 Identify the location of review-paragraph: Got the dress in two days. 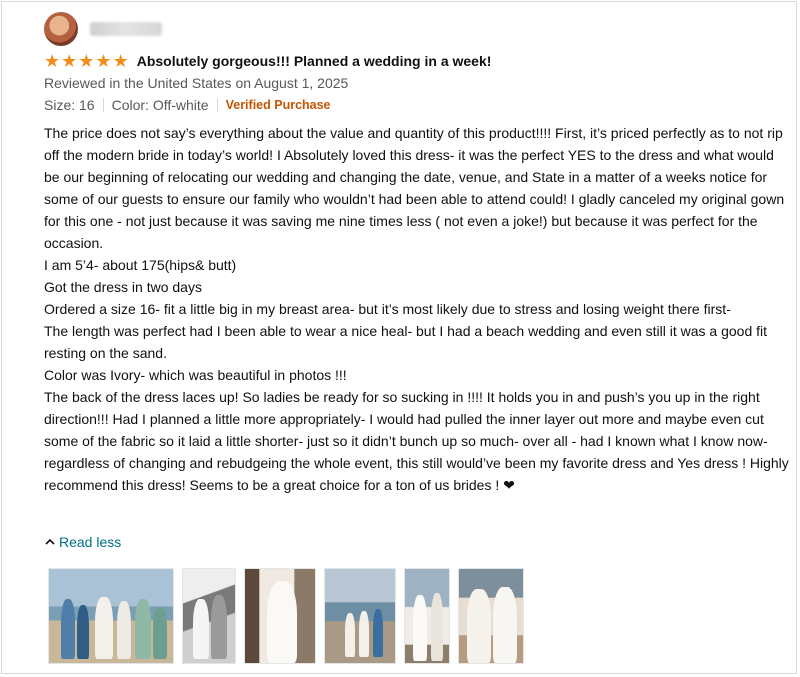
(123, 287).